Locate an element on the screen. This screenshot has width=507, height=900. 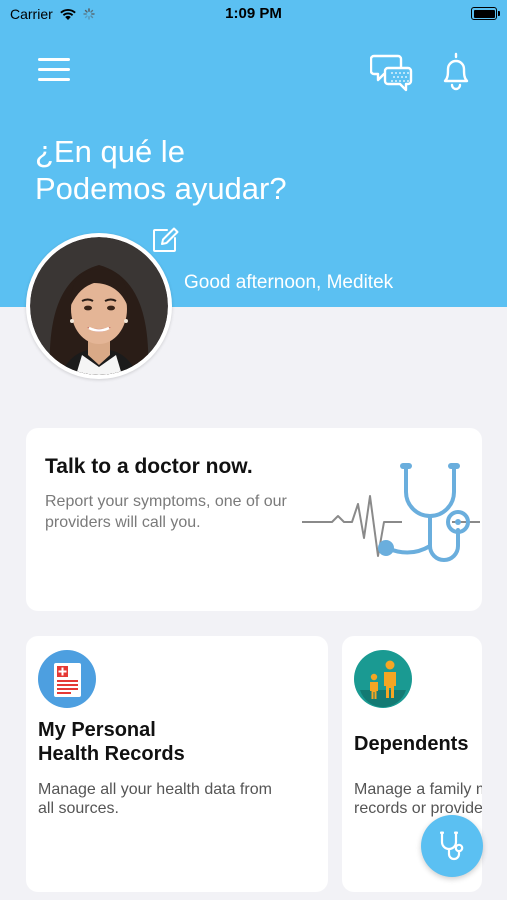
dependents-card-title: Dependents is located at coordinates (411, 744).